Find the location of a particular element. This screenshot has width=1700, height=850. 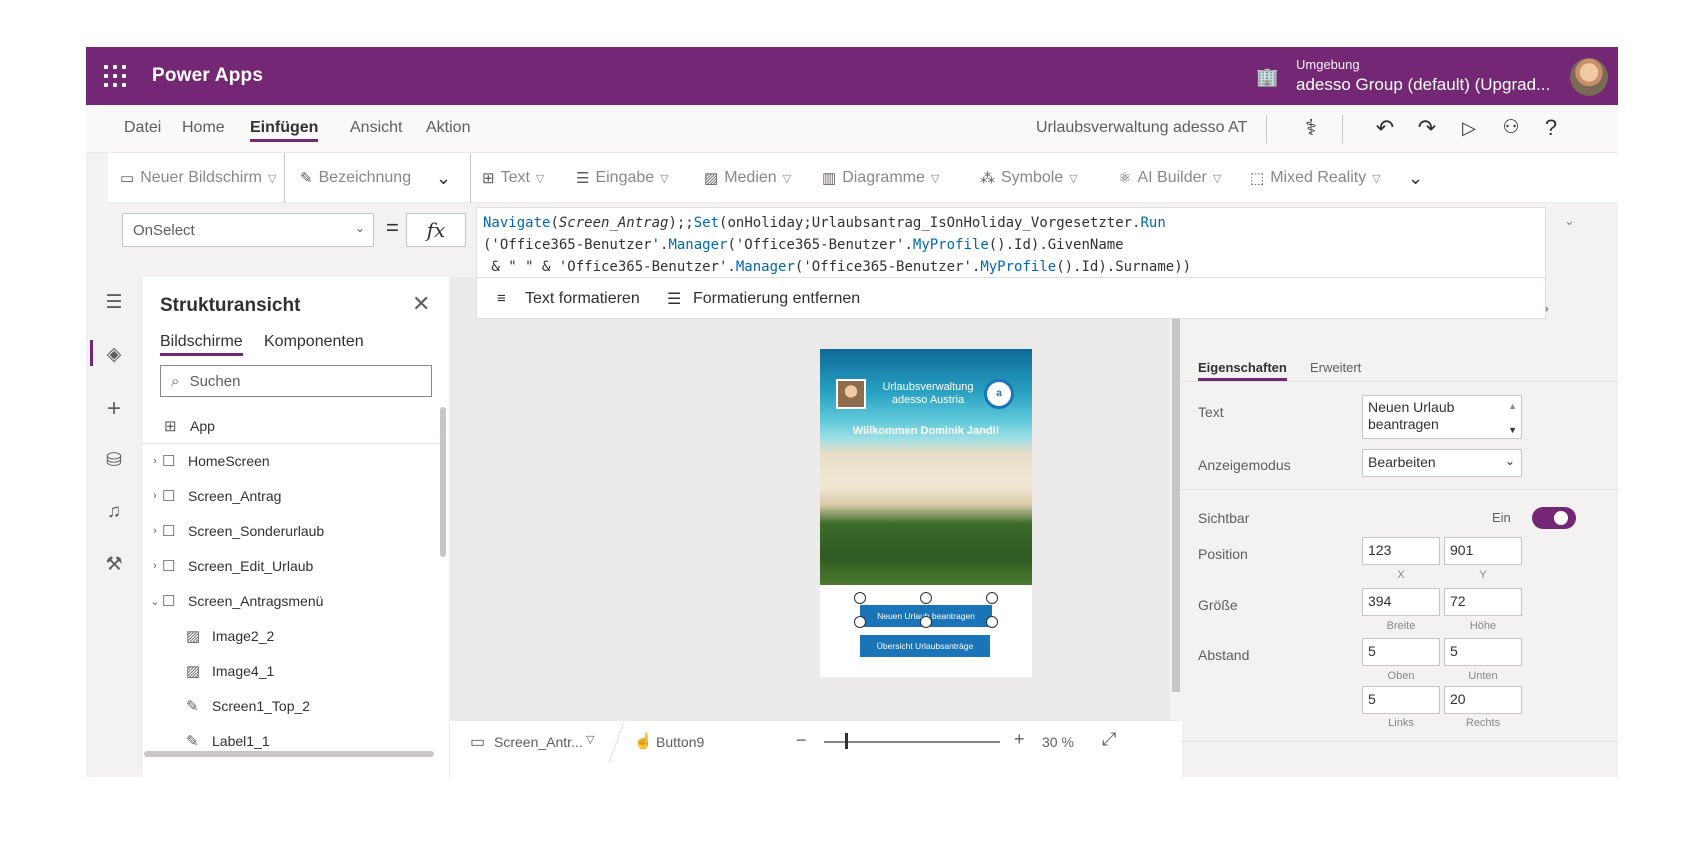

height-input: 72 is located at coordinates (1483, 602).